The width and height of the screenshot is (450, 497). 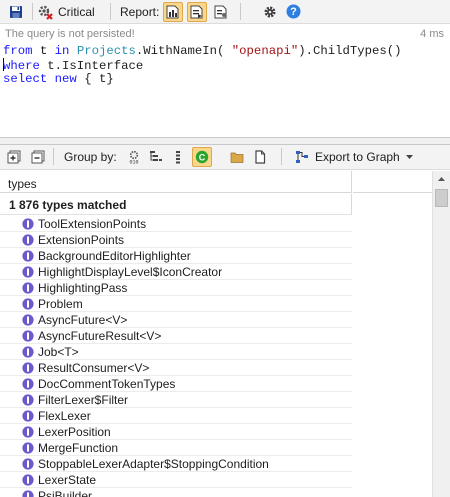 I want to click on group-by-label: Group by:, so click(x=90, y=156).